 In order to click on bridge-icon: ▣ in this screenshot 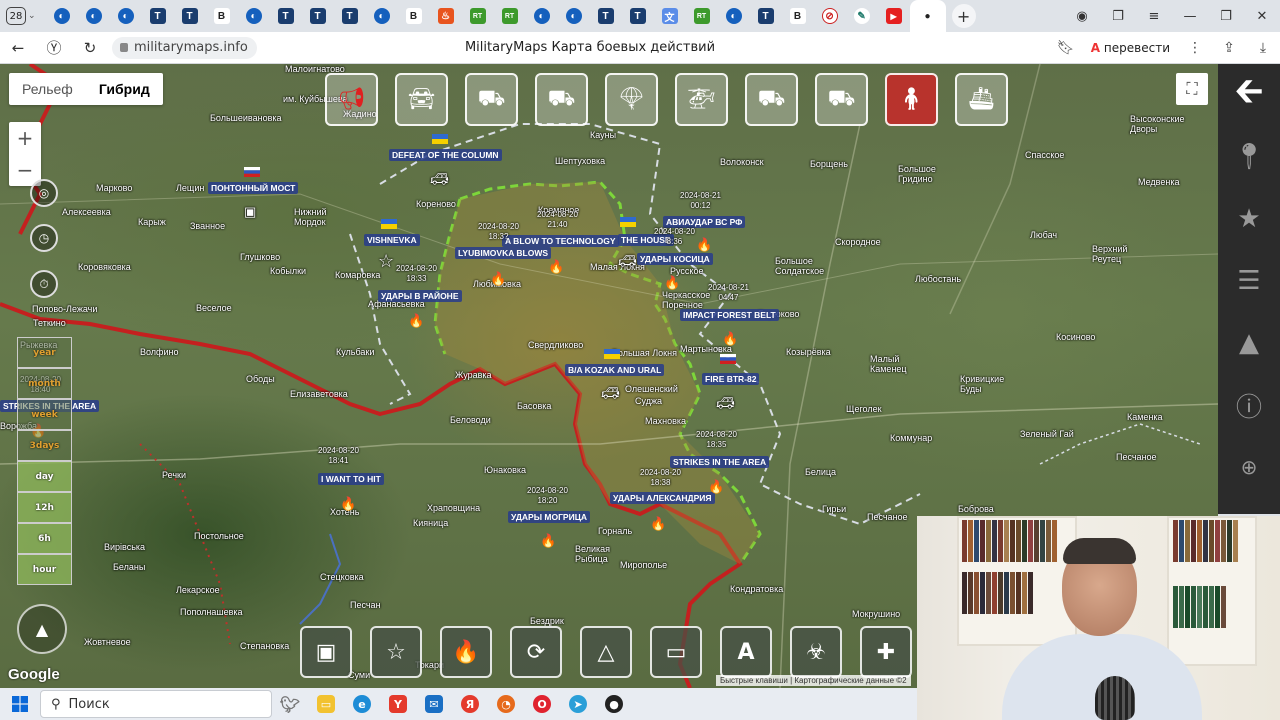, I will do `click(250, 212)`.